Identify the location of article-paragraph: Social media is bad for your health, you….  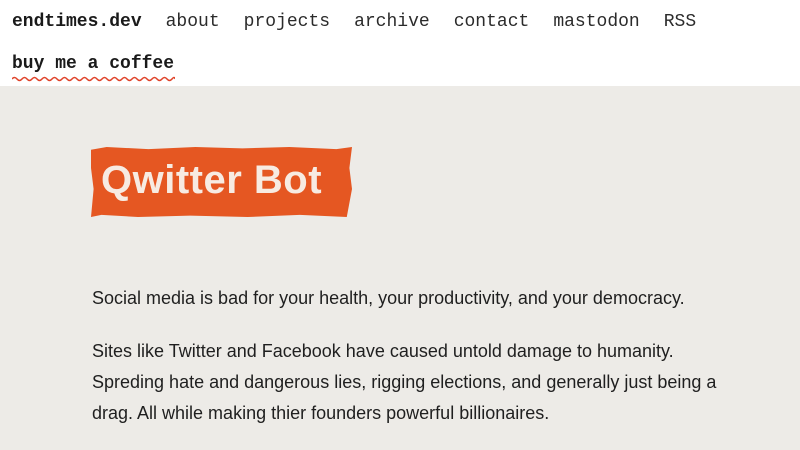
(388, 298).